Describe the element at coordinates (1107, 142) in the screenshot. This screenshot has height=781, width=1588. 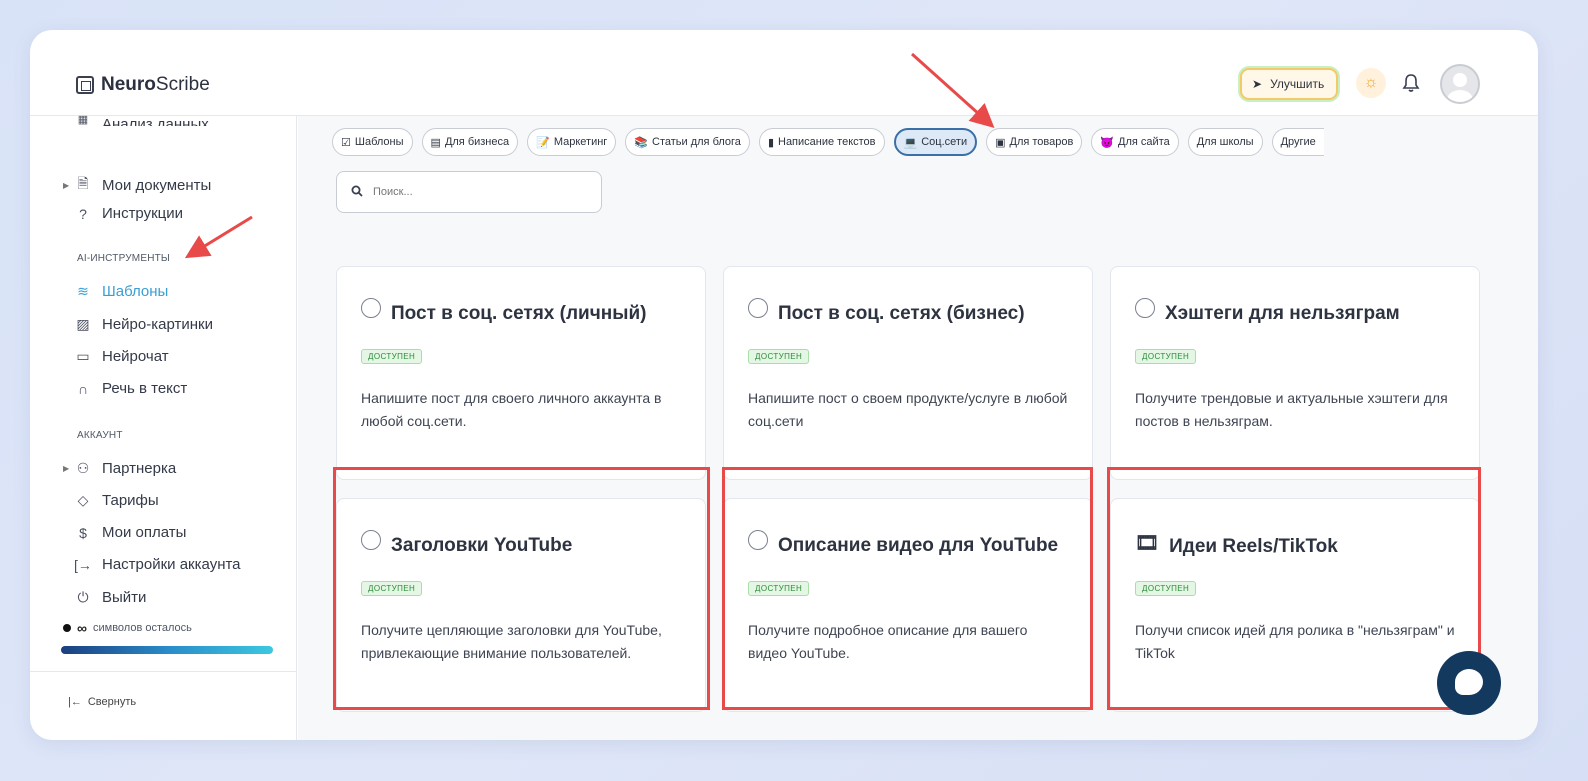
I see `devil-icon: 😈` at that location.